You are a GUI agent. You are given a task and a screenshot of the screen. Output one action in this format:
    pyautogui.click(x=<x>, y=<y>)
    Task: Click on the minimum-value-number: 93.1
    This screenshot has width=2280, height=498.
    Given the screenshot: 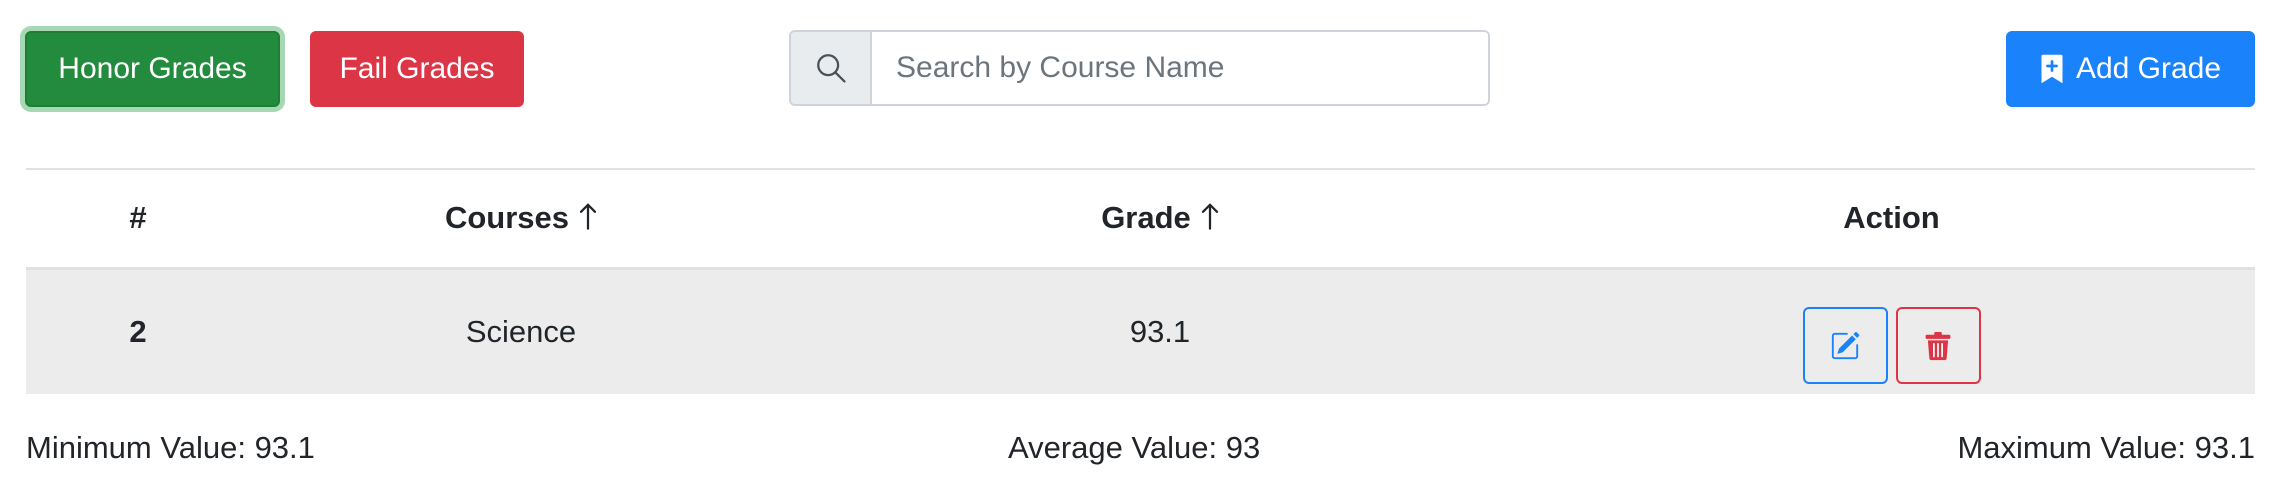 What is the action you would take?
    pyautogui.click(x=284, y=447)
    